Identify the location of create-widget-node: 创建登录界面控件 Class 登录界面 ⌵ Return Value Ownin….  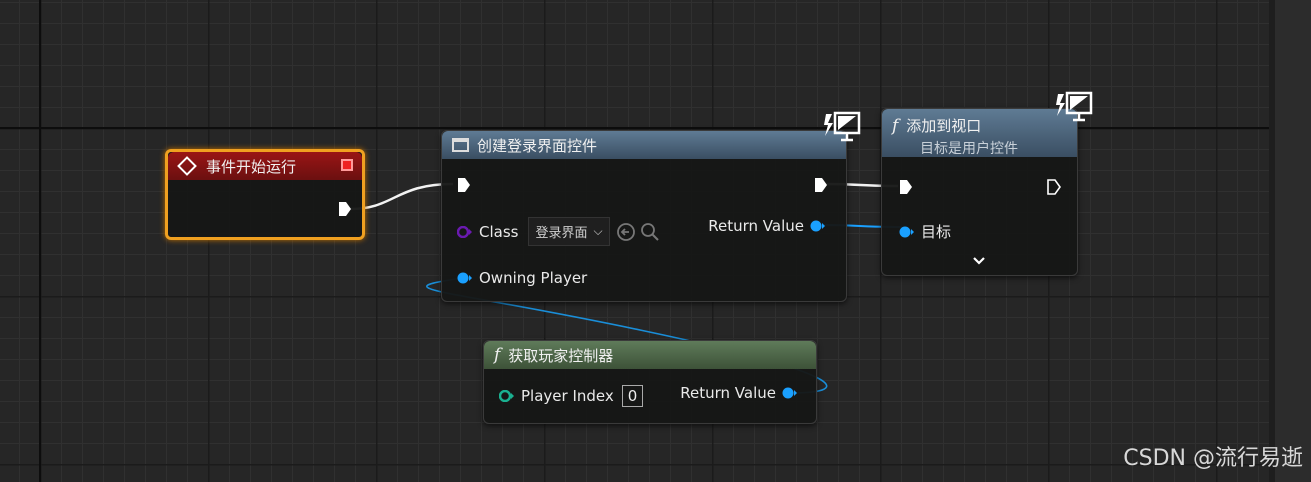
(644, 216).